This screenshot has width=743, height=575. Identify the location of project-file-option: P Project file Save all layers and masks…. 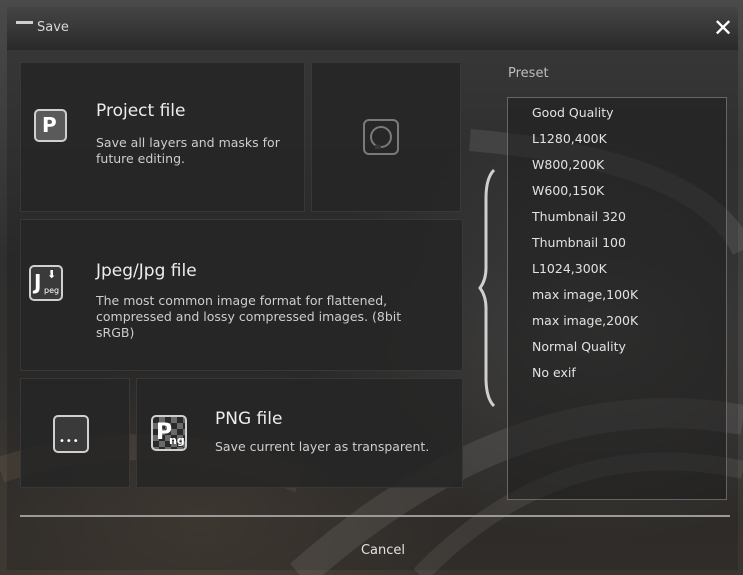
(162, 137).